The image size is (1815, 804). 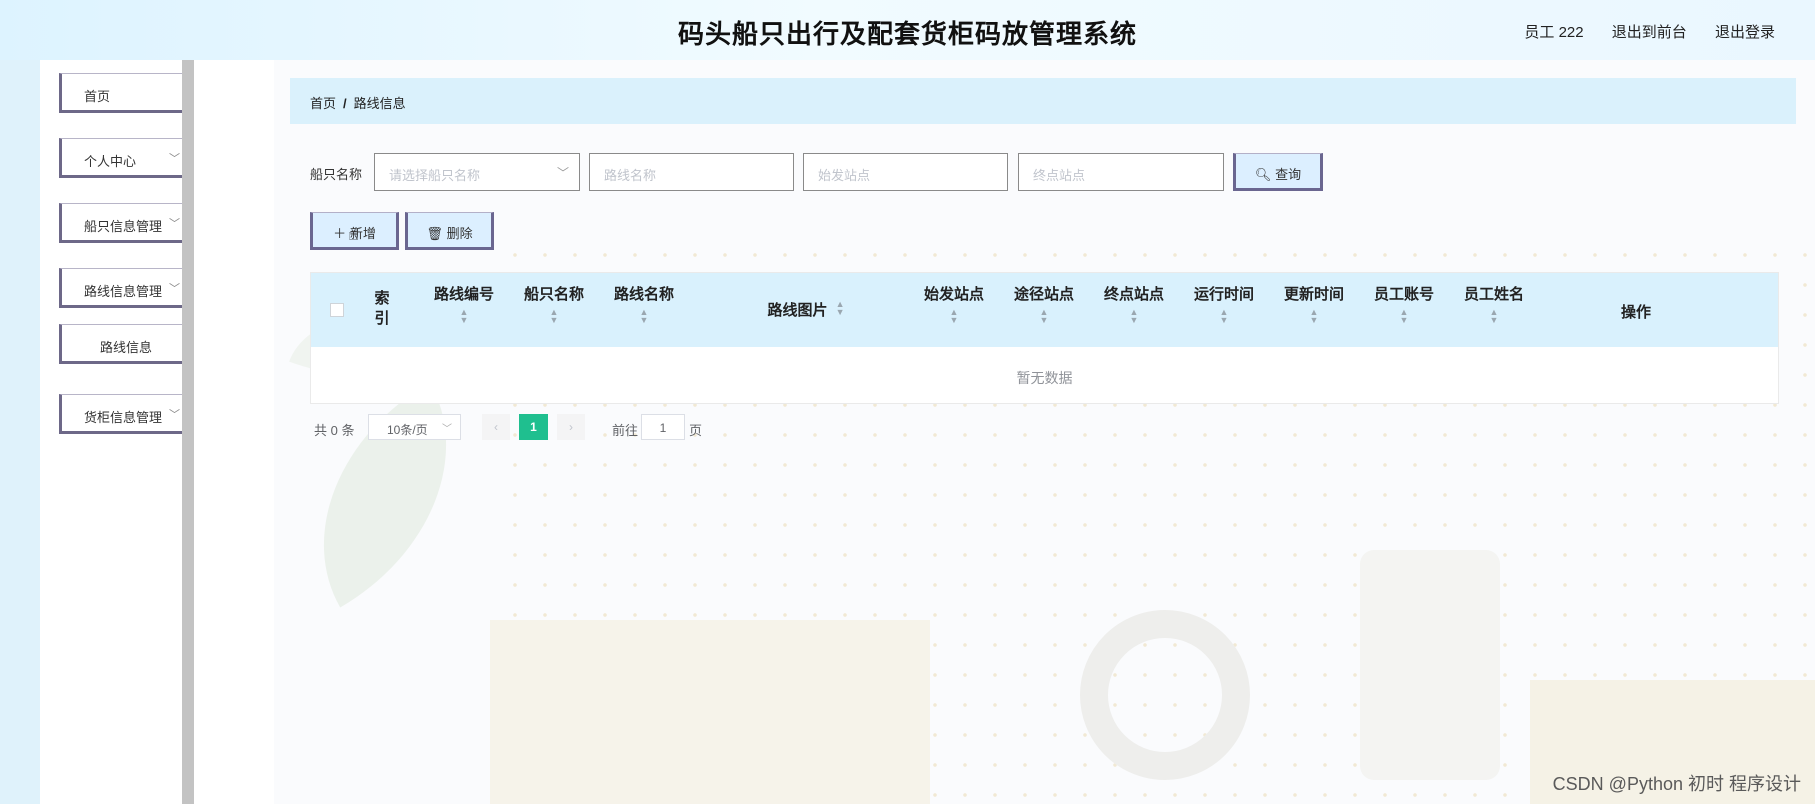 I want to click on page-size-select: 10条/页 ﹀, so click(x=414, y=427).